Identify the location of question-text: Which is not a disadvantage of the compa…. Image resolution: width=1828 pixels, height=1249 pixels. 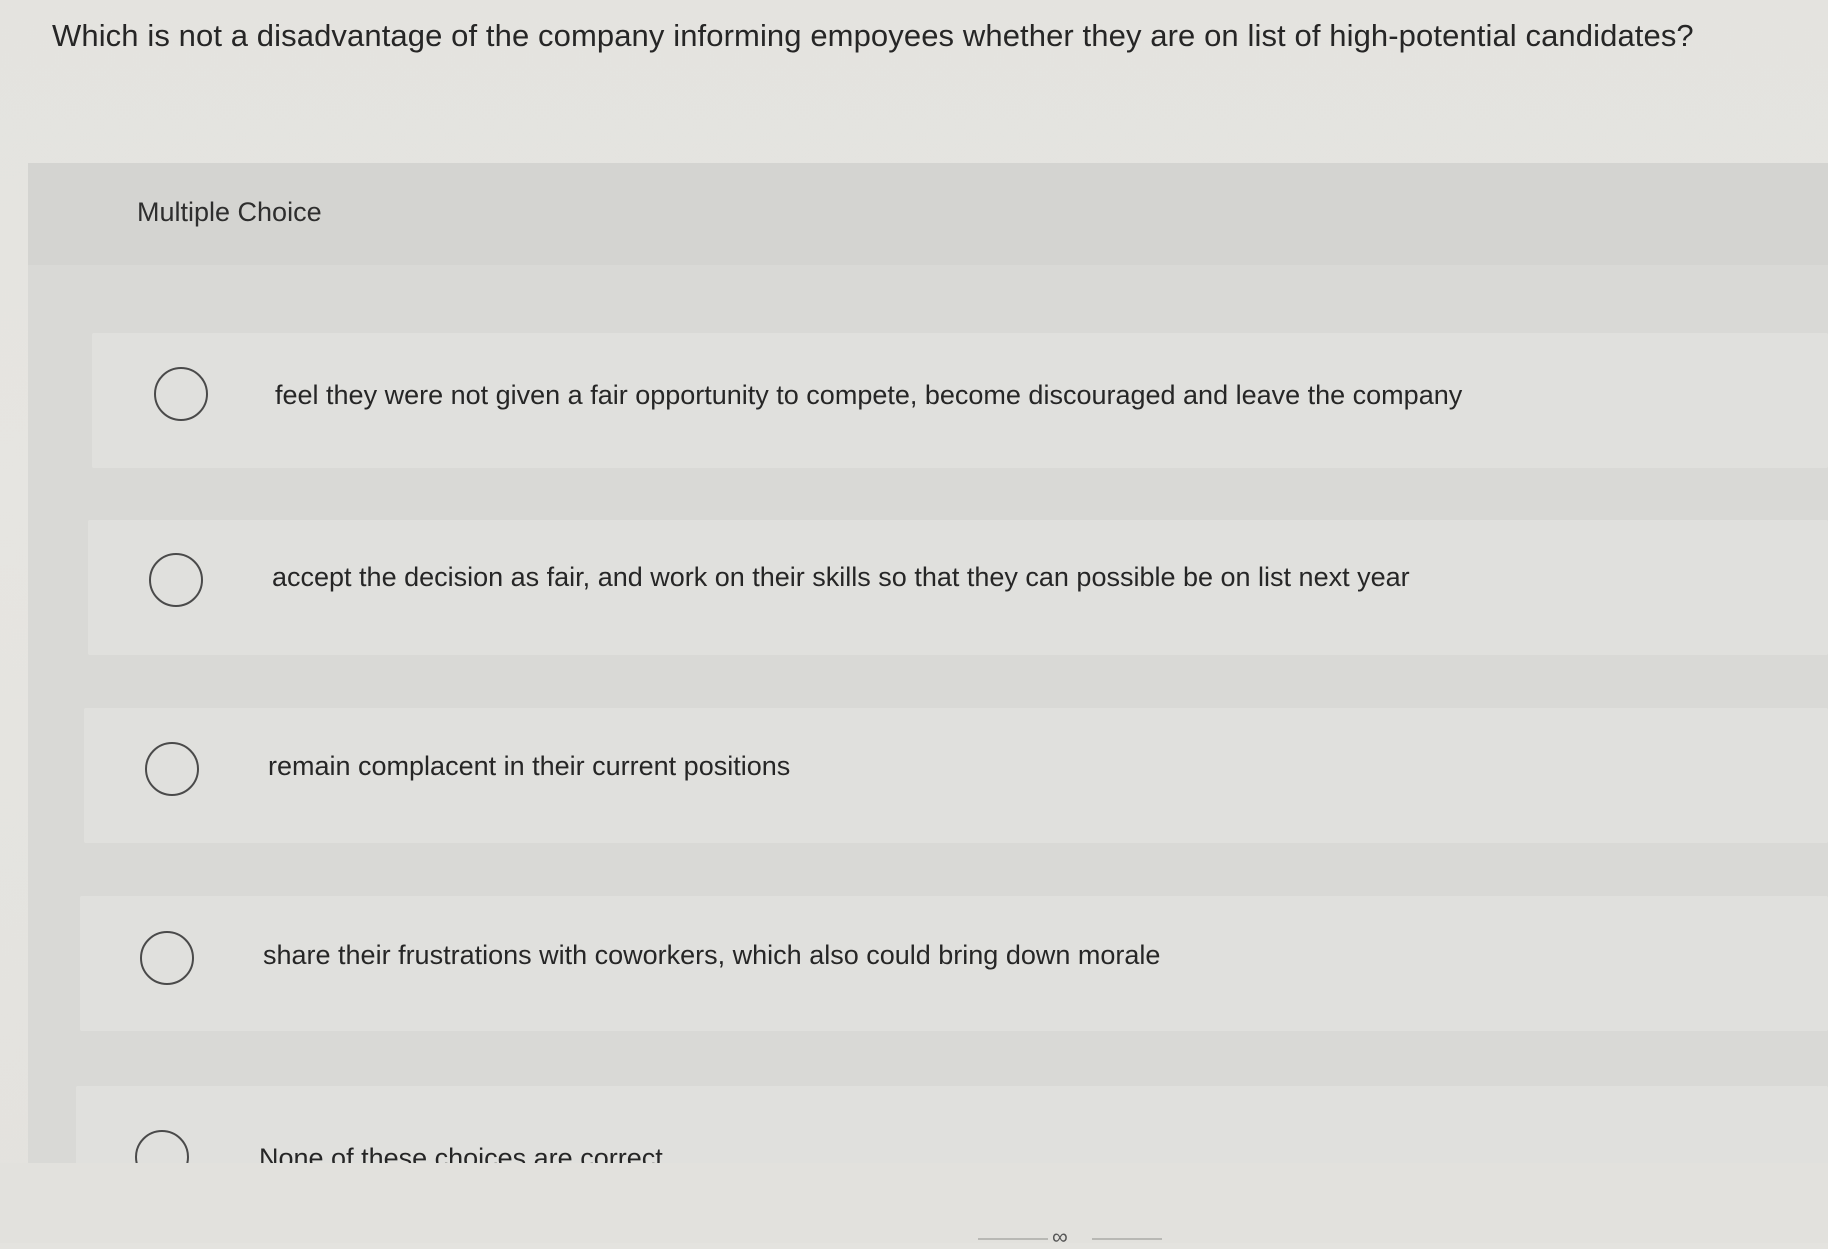
(873, 35).